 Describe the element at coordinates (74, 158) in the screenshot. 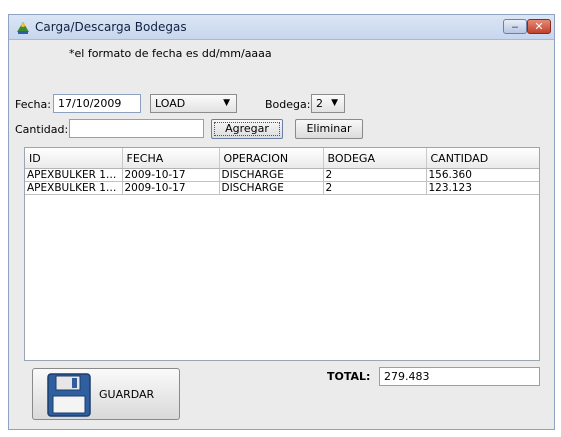

I see `column-header-id: ID` at that location.